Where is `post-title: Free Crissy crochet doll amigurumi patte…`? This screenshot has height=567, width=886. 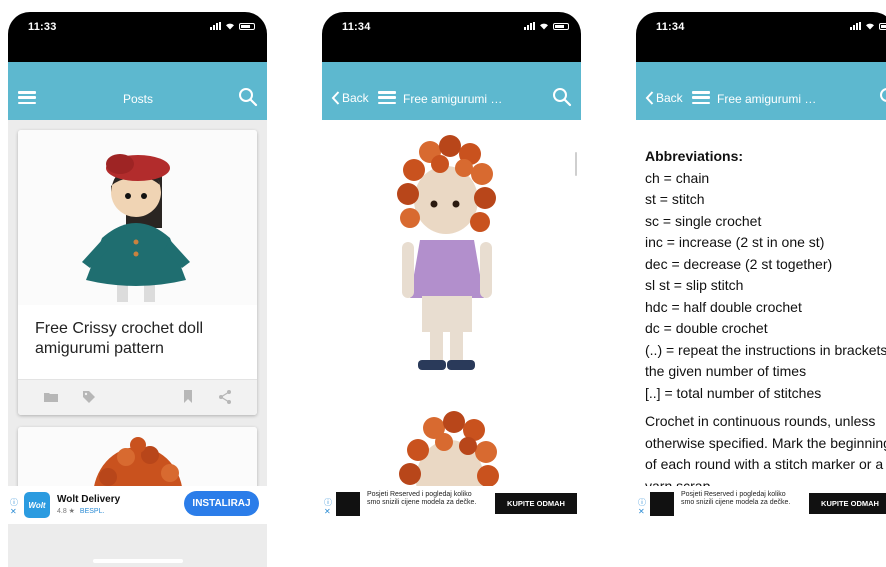 post-title: Free Crissy crochet doll amigurumi patte… is located at coordinates (140, 339).